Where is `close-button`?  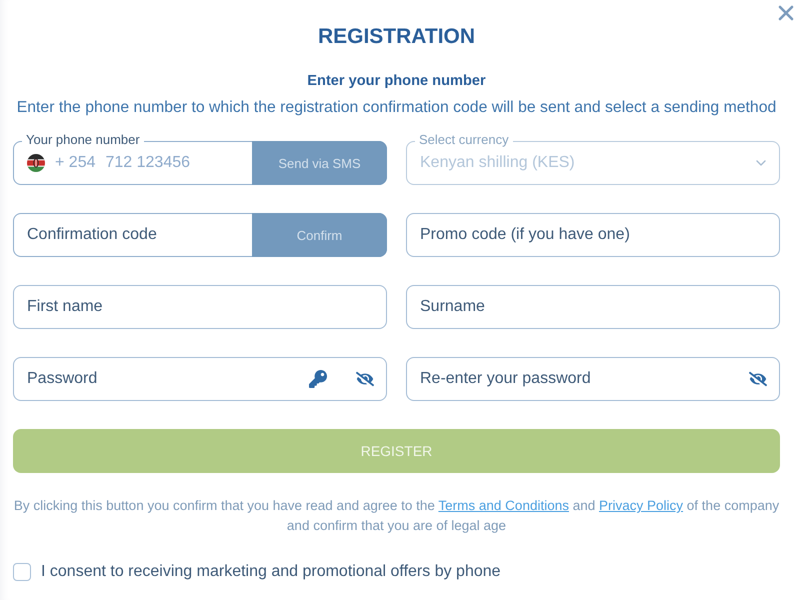 close-button is located at coordinates (786, 13).